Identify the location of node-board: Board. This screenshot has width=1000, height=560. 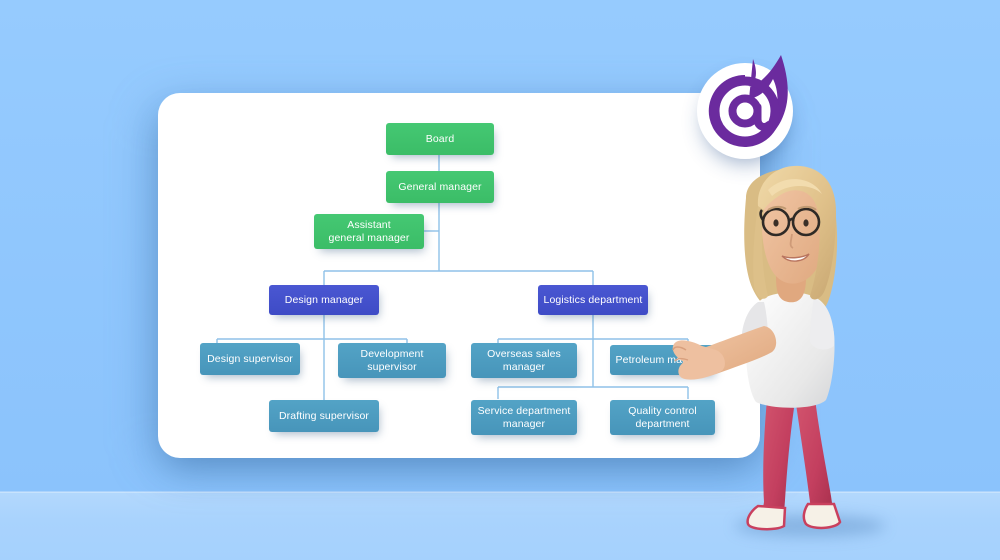
(440, 139).